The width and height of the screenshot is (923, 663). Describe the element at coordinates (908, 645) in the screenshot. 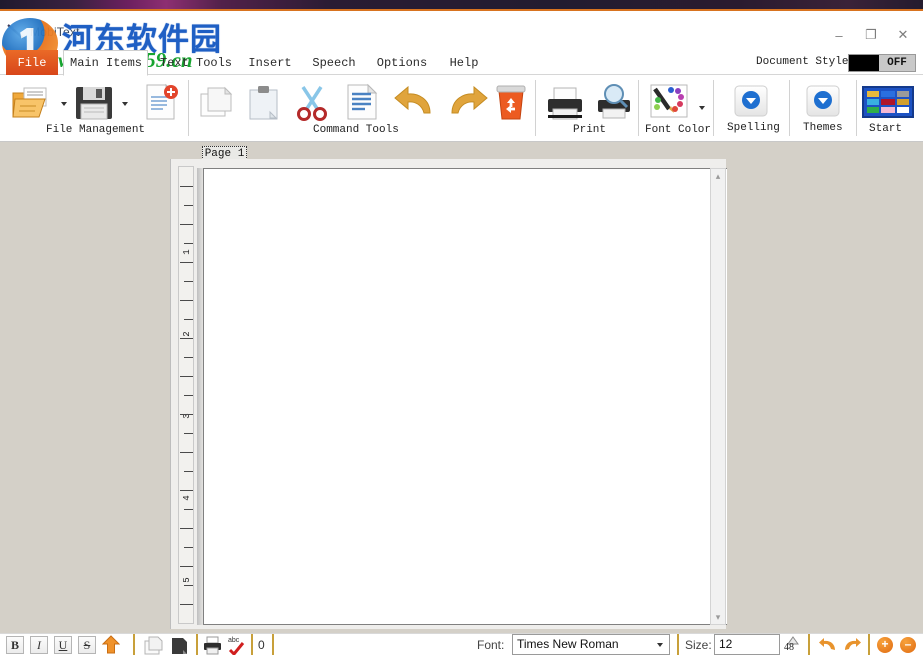

I see `zoom-out-button: –` at that location.